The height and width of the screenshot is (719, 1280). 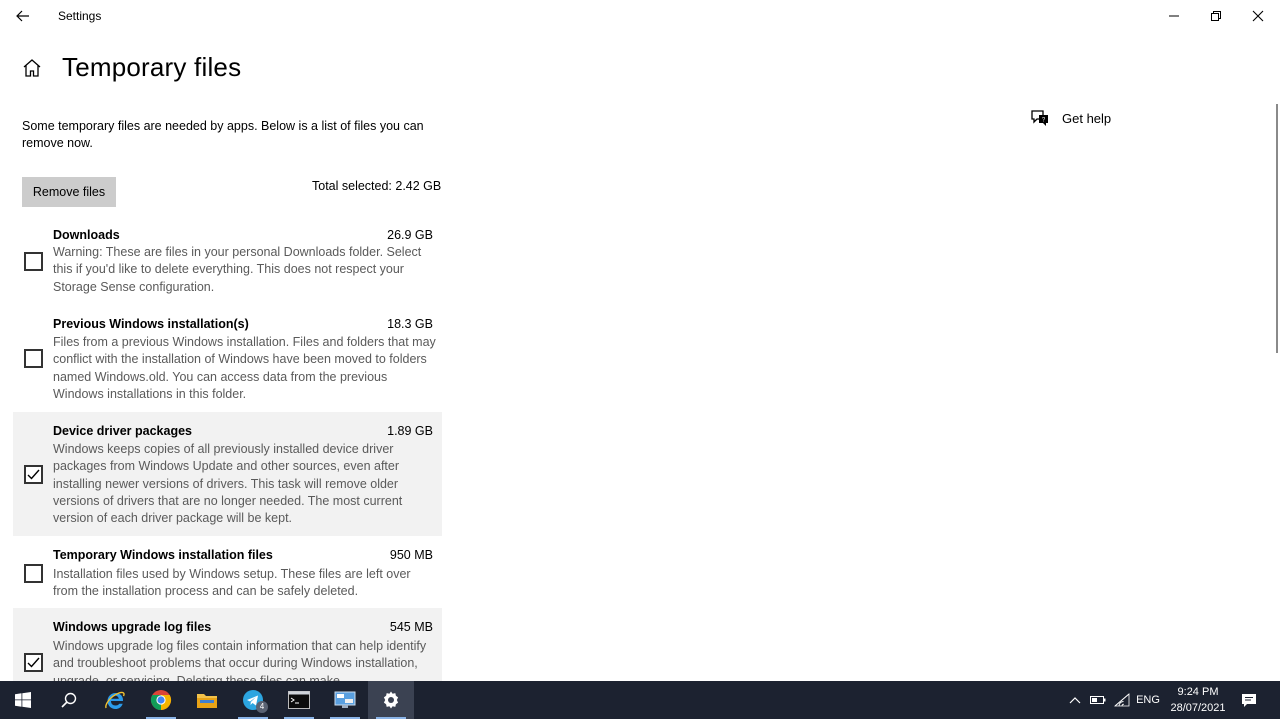 I want to click on chat-help-icon: ?, so click(x=1039, y=118).